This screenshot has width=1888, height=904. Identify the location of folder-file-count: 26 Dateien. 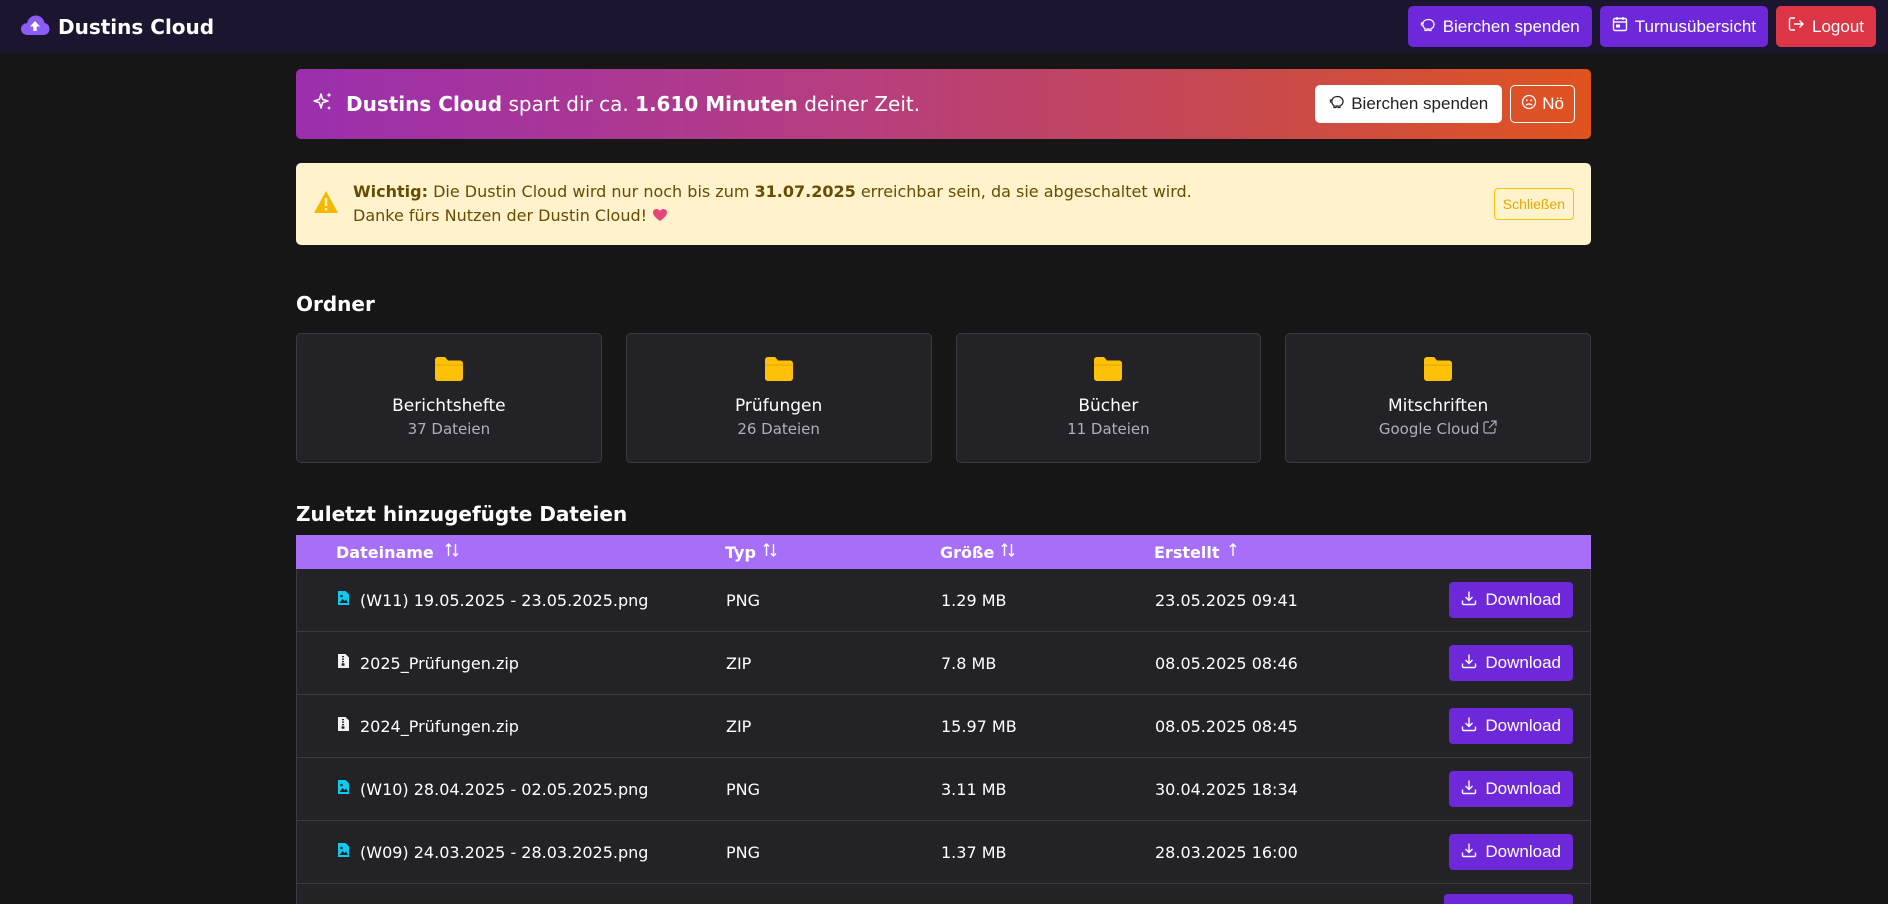
(778, 429).